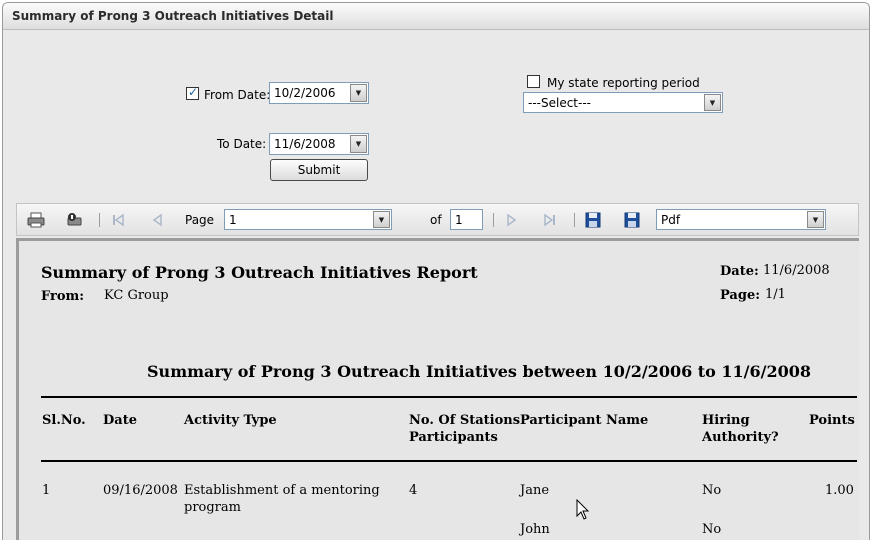 Image resolution: width=871 pixels, height=540 pixels. Describe the element at coordinates (726, 420) in the screenshot. I see `col-header-hiring: Hiring` at that location.